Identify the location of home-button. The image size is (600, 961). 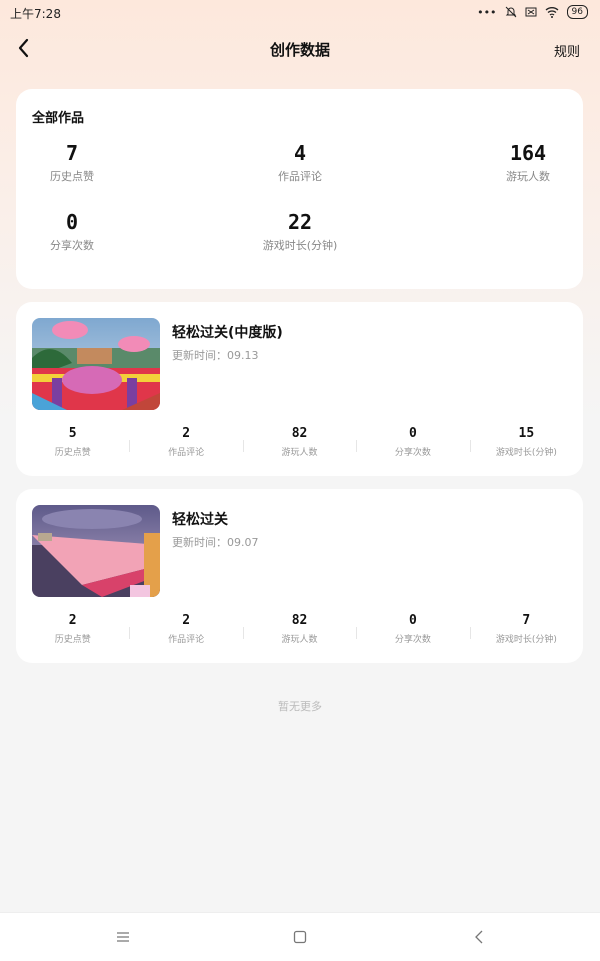
(300, 937).